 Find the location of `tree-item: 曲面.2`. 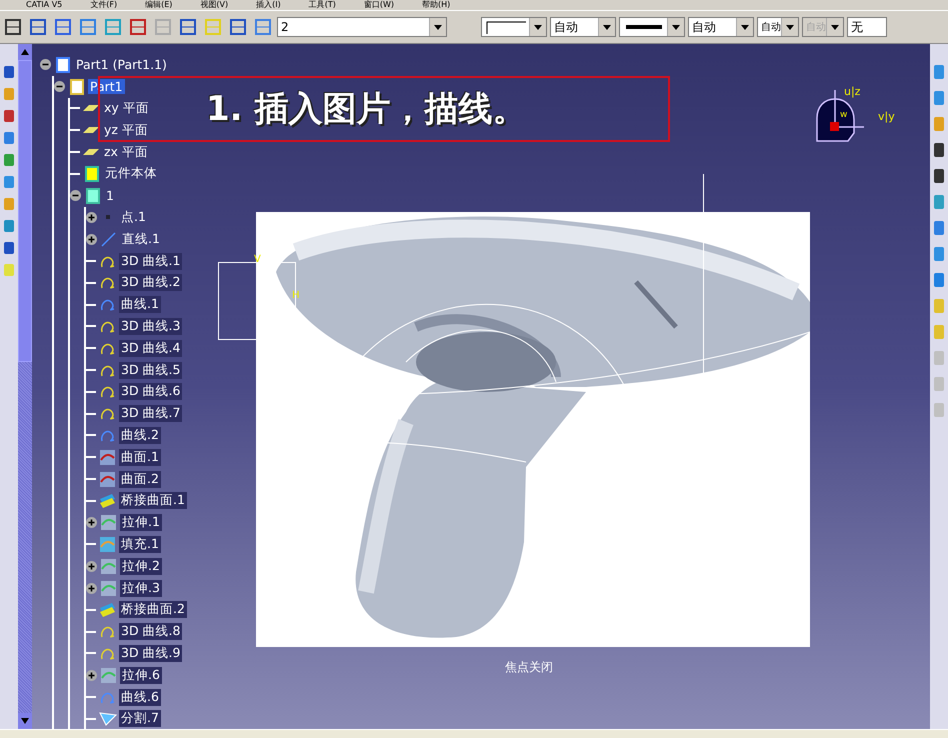

tree-item: 曲面.2 is located at coordinates (140, 479).